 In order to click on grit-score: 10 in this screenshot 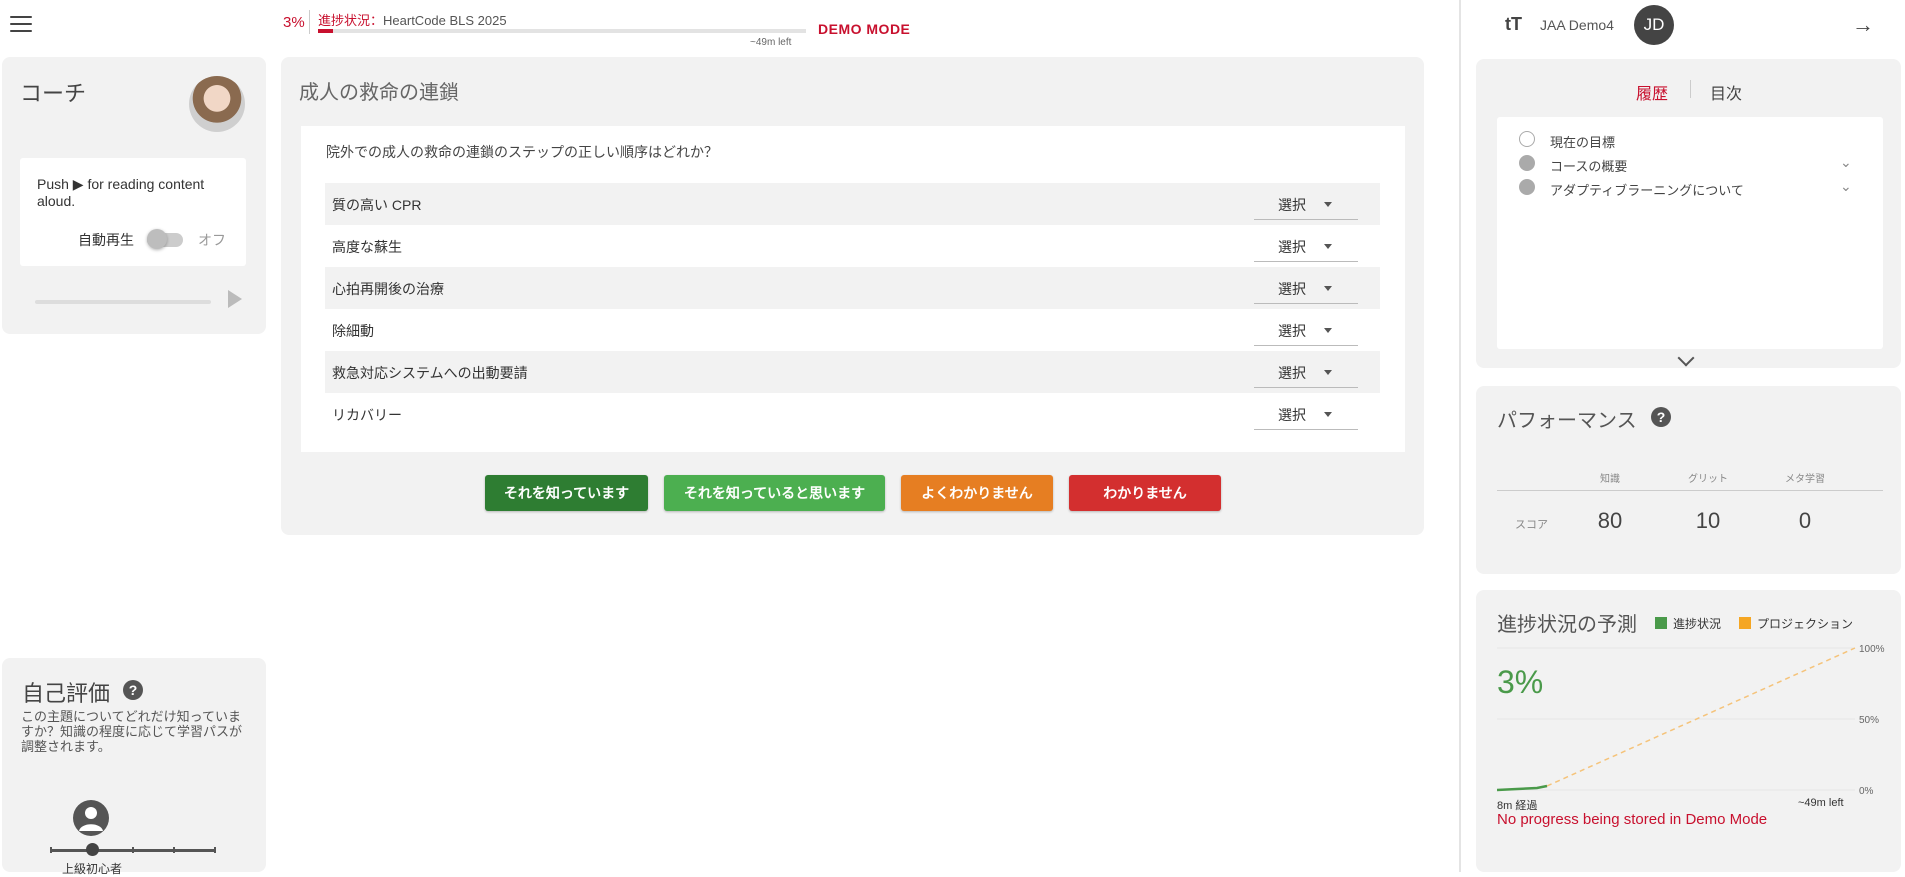, I will do `click(1708, 520)`.